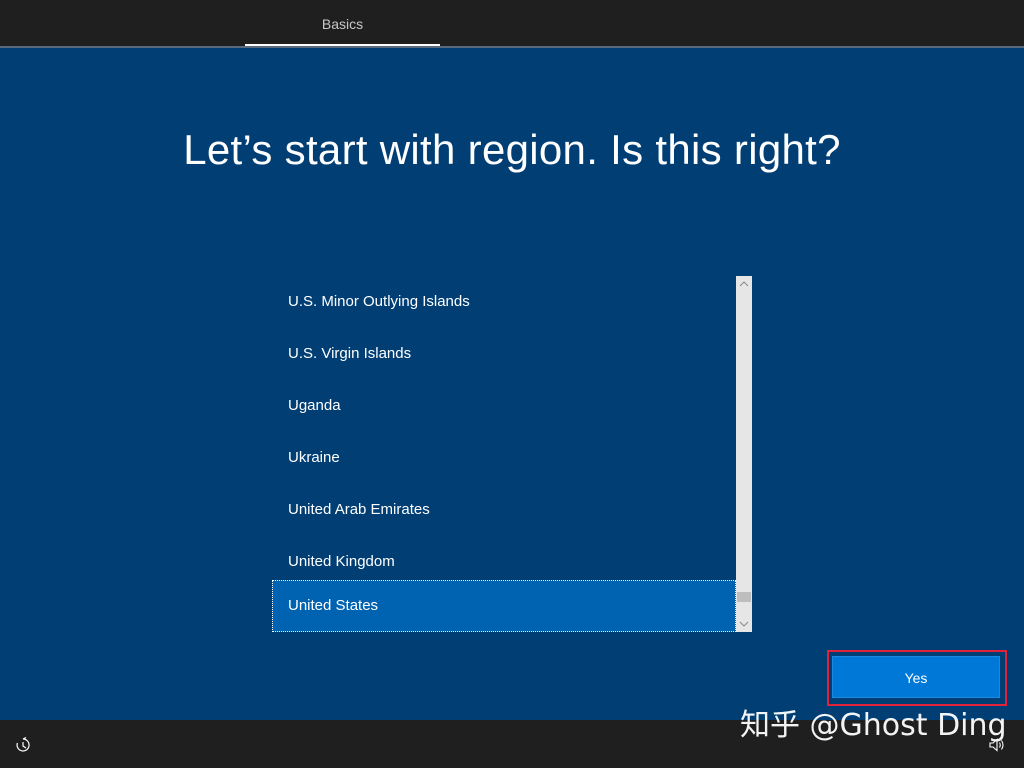 This screenshot has height=768, width=1024. I want to click on top-bar: Basics, so click(512, 24).